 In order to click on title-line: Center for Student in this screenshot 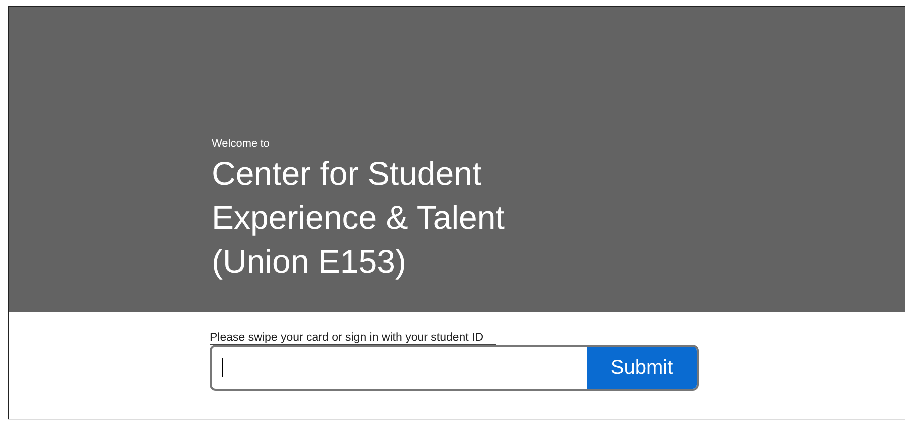, I will do `click(347, 174)`.